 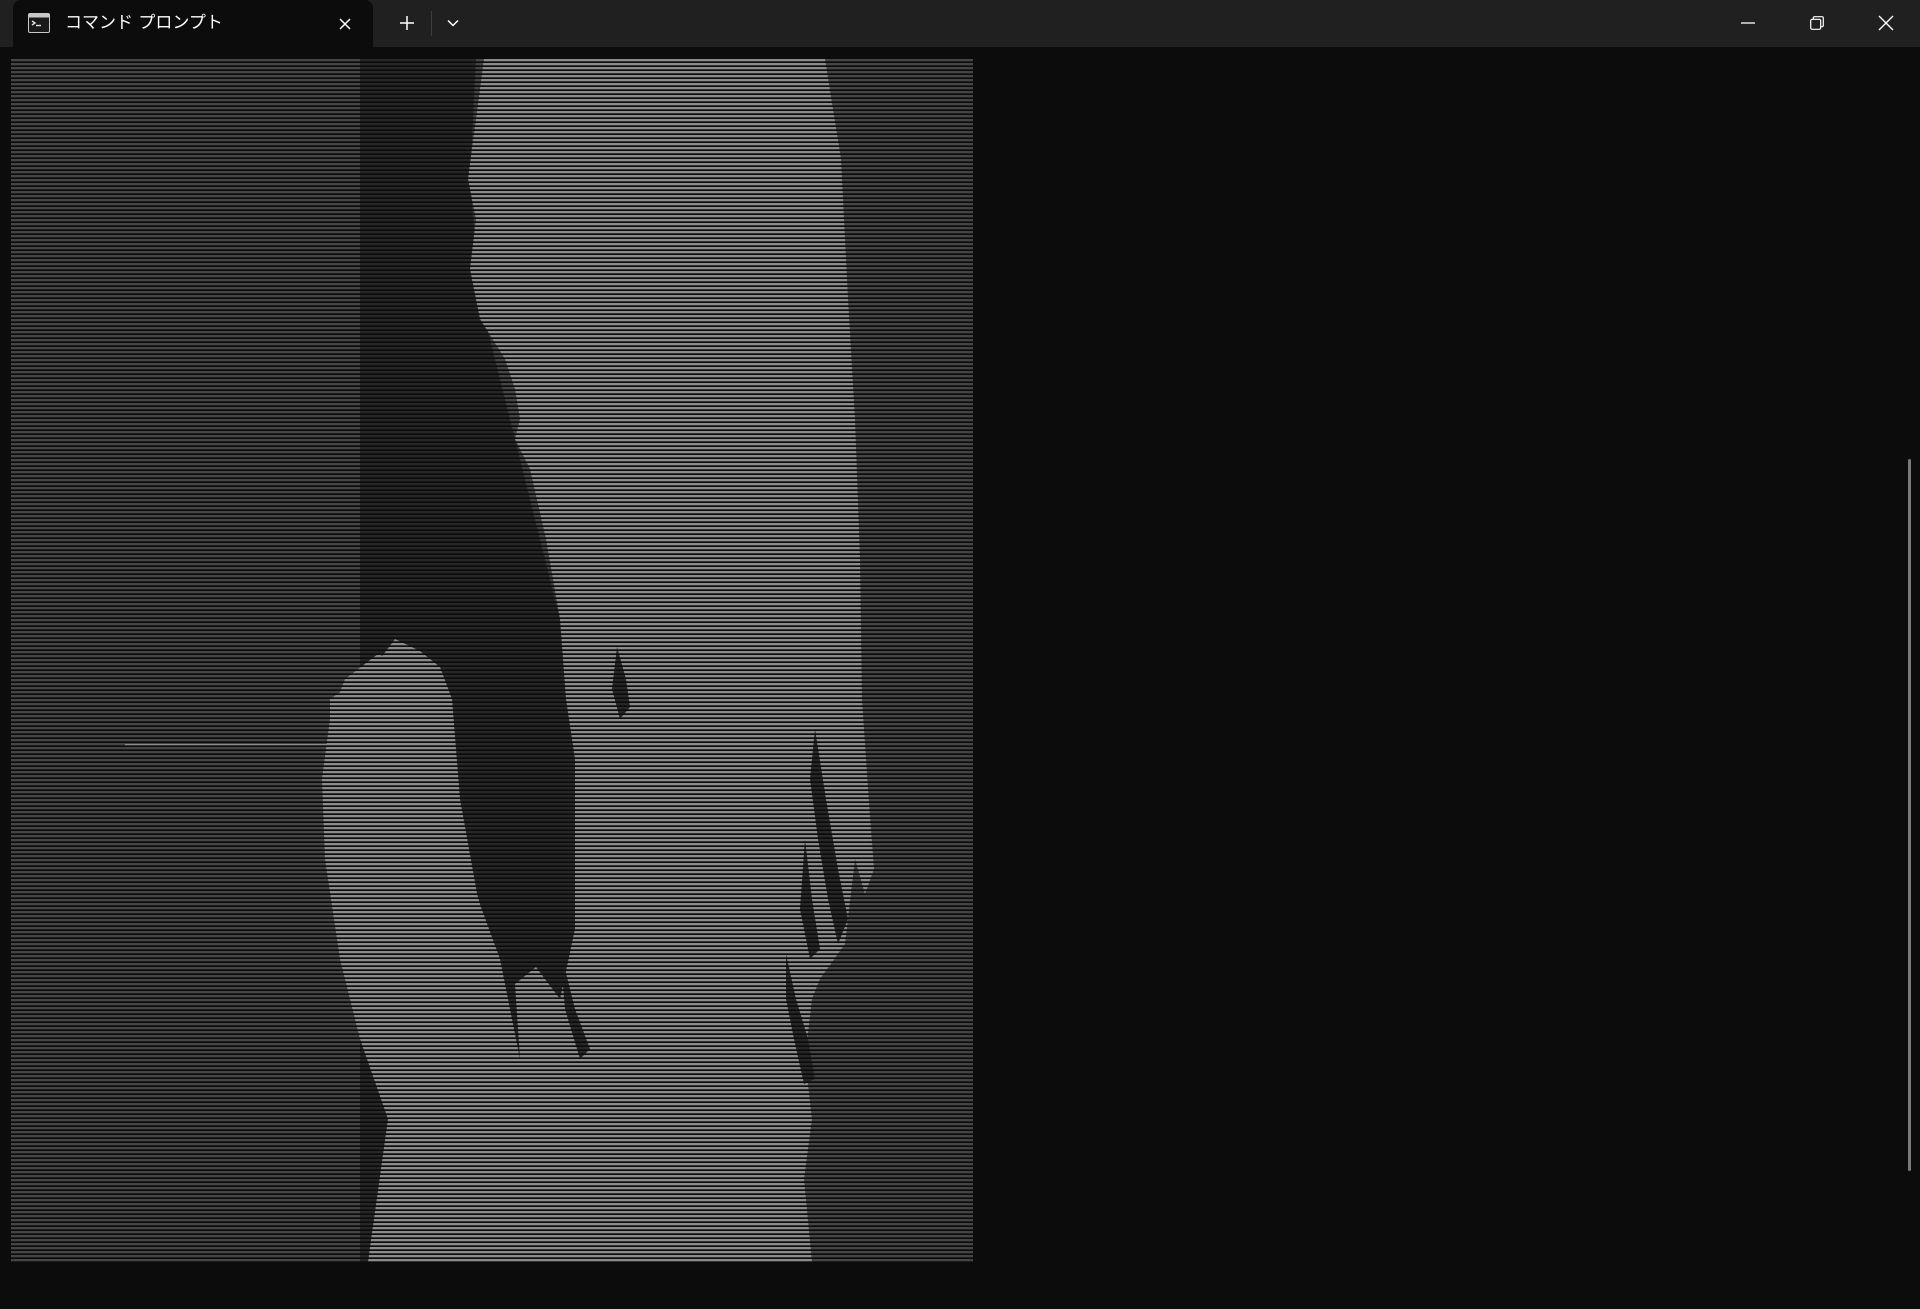 I want to click on toolbar-divider, so click(x=431, y=23).